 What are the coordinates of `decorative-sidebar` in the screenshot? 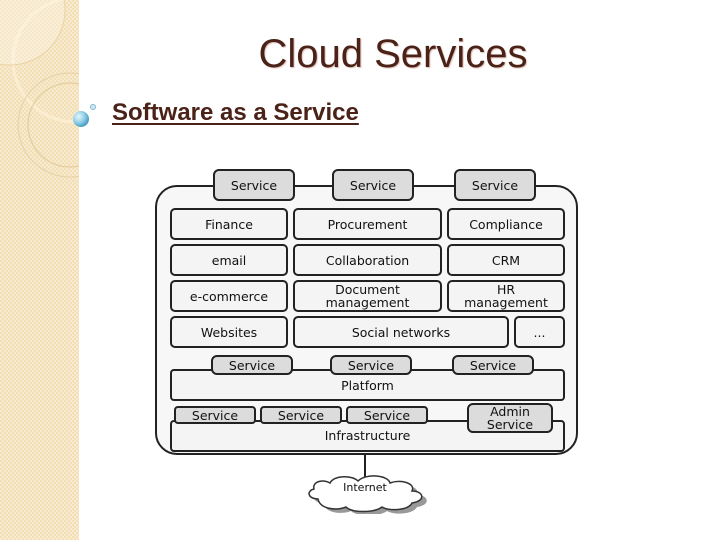 It's located at (39, 270).